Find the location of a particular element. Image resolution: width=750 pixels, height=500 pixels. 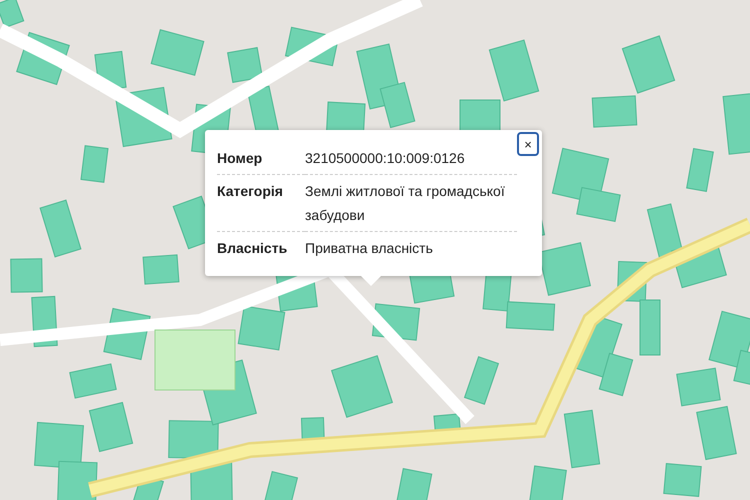

field-label: Категорія is located at coordinates (261, 203).